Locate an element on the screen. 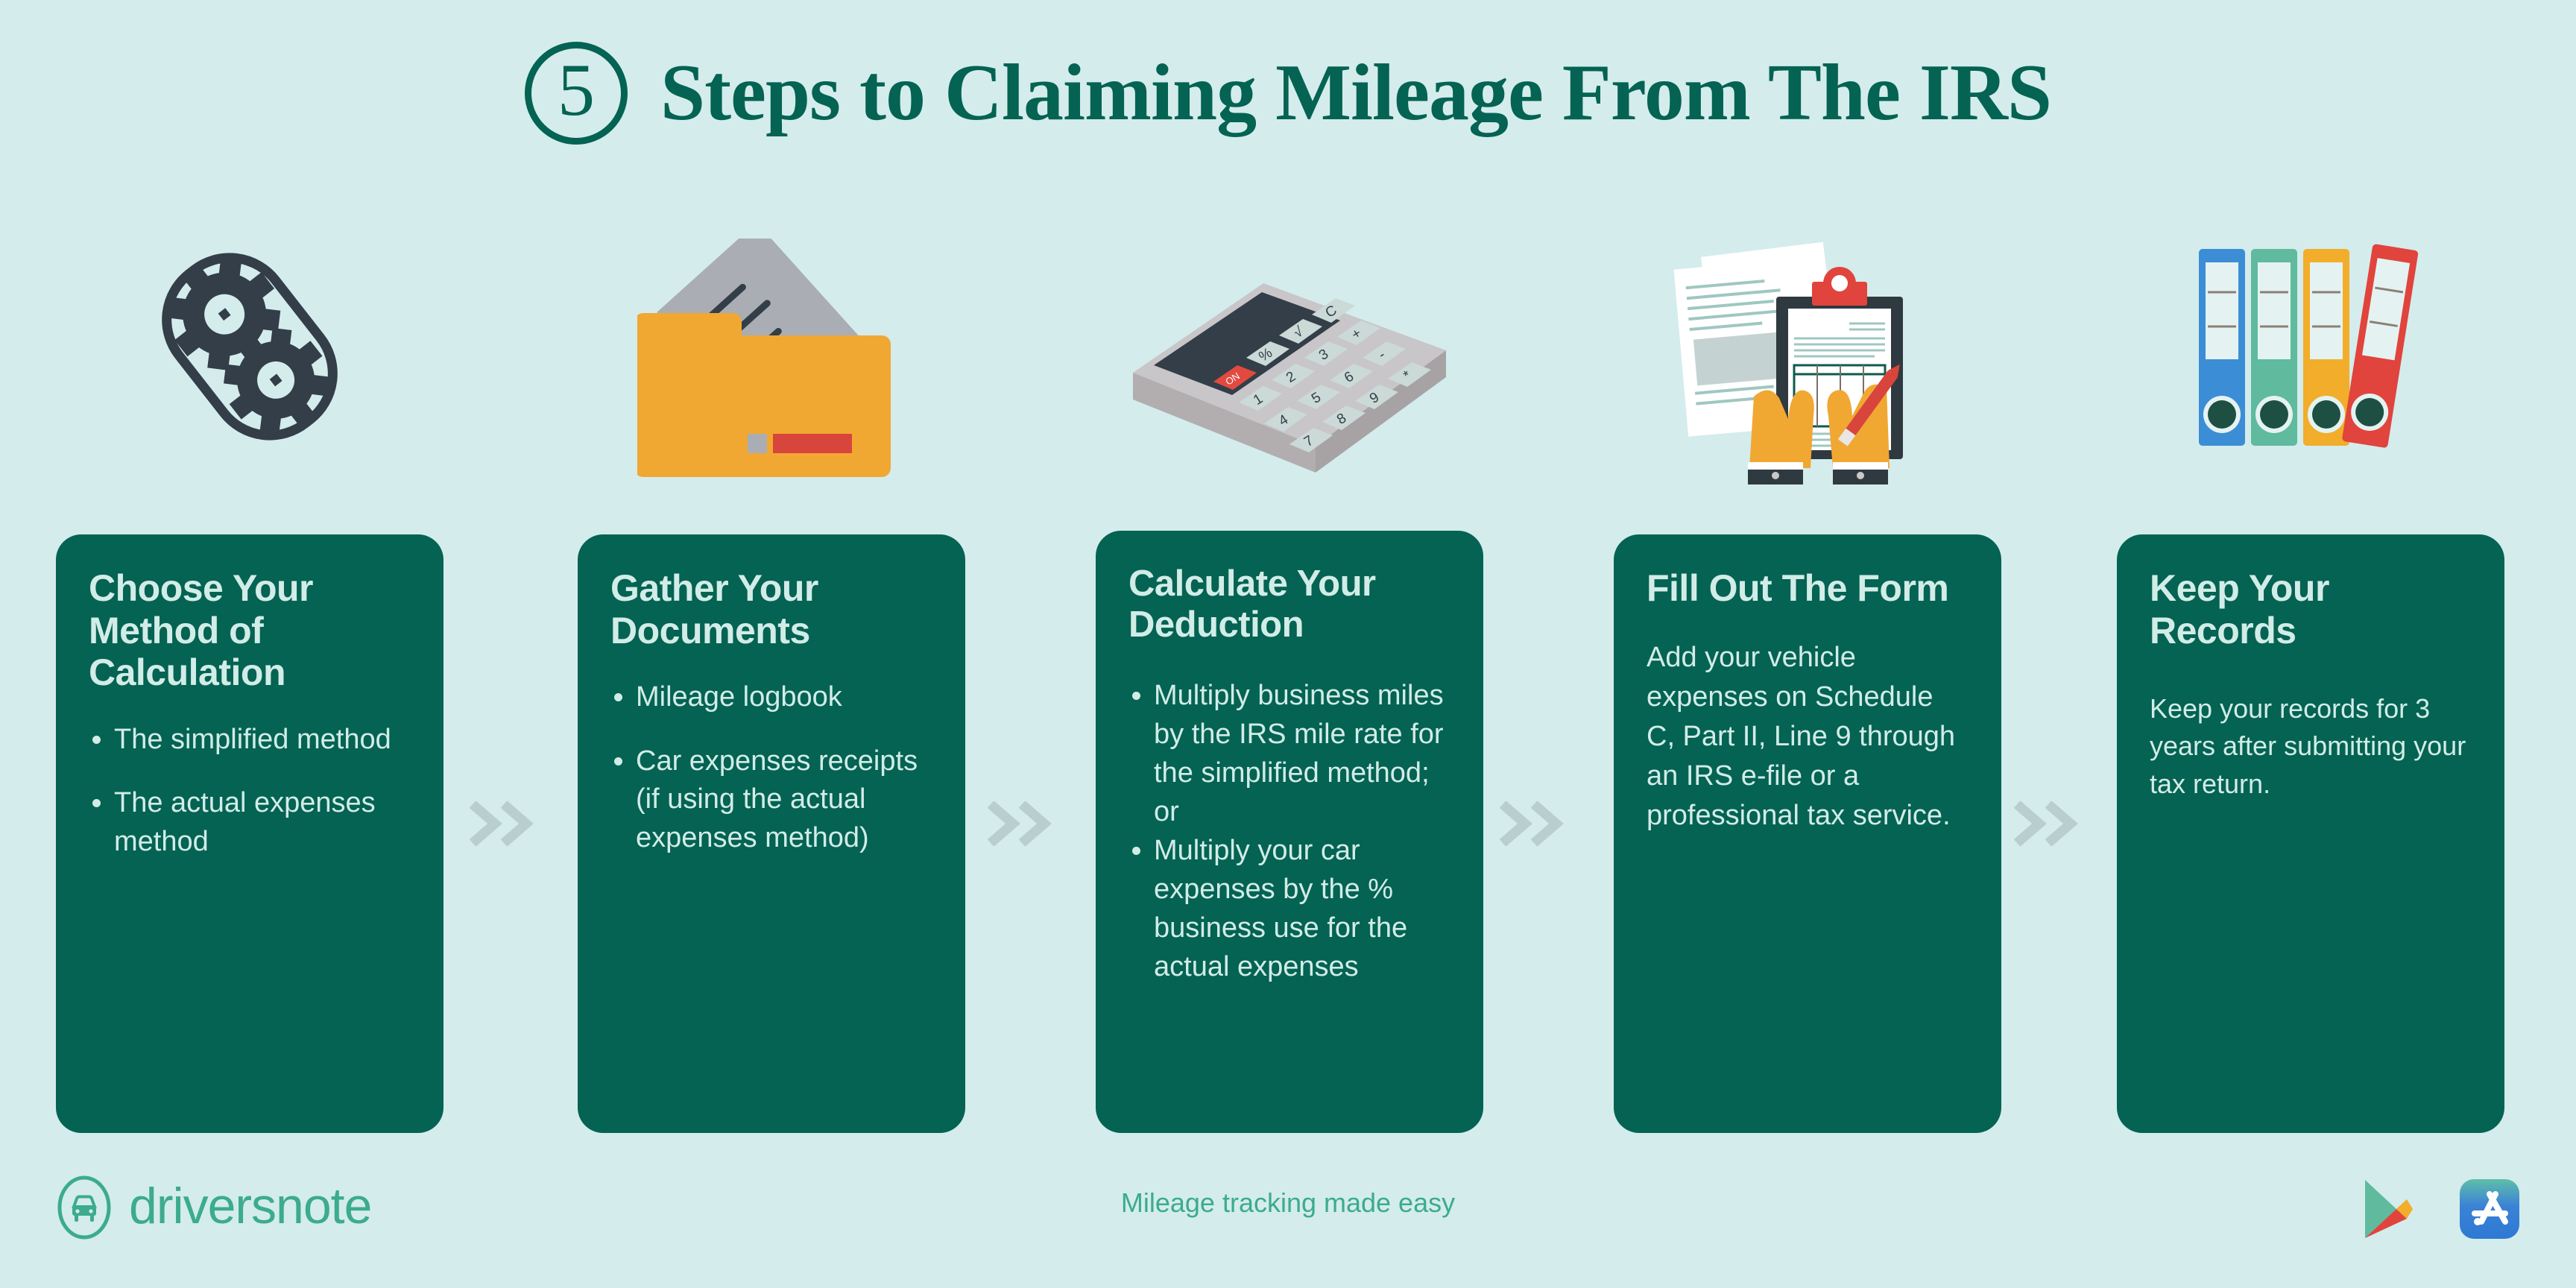 The width and height of the screenshot is (2576, 1288). calculator-icon: ON % √ C 1 2 3 + 4 5 6 - 7 8 9 * is located at coordinates (1289, 378).